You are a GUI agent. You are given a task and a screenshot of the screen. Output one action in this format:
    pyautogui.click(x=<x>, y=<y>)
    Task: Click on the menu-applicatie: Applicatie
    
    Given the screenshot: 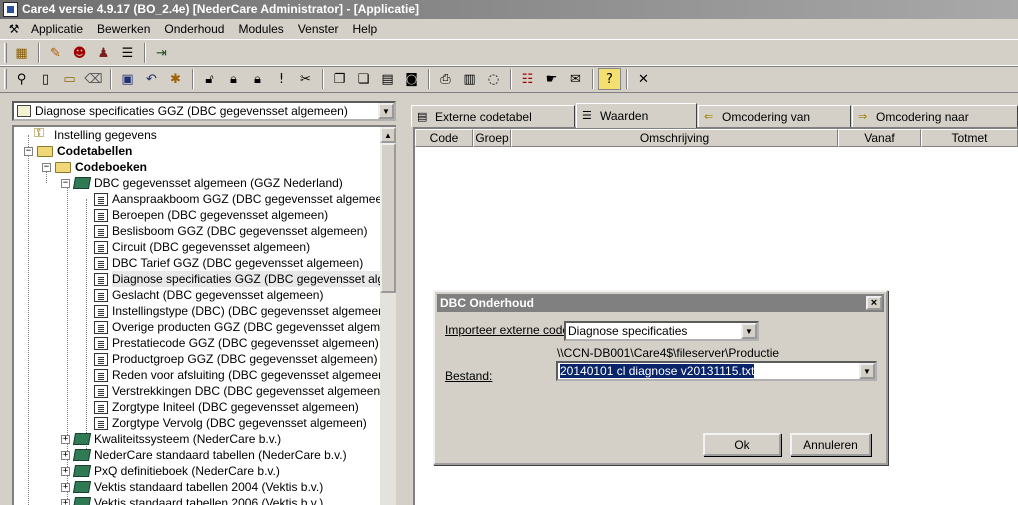 What is the action you would take?
    pyautogui.click(x=57, y=29)
    